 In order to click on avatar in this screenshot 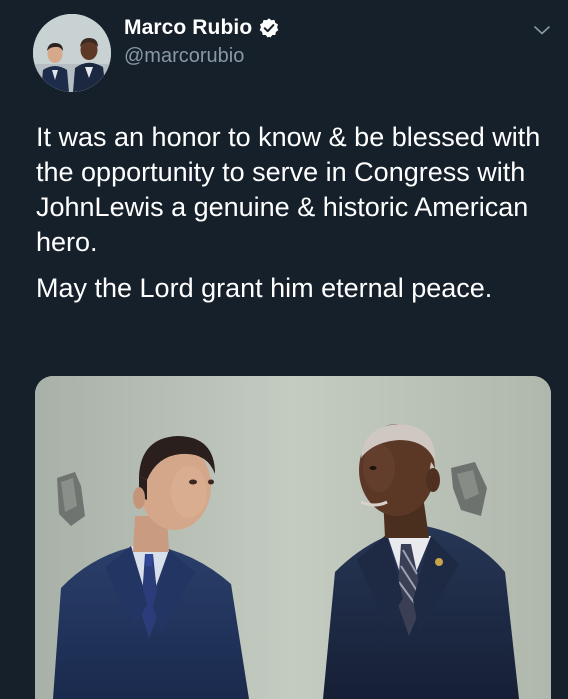, I will do `click(72, 53)`.